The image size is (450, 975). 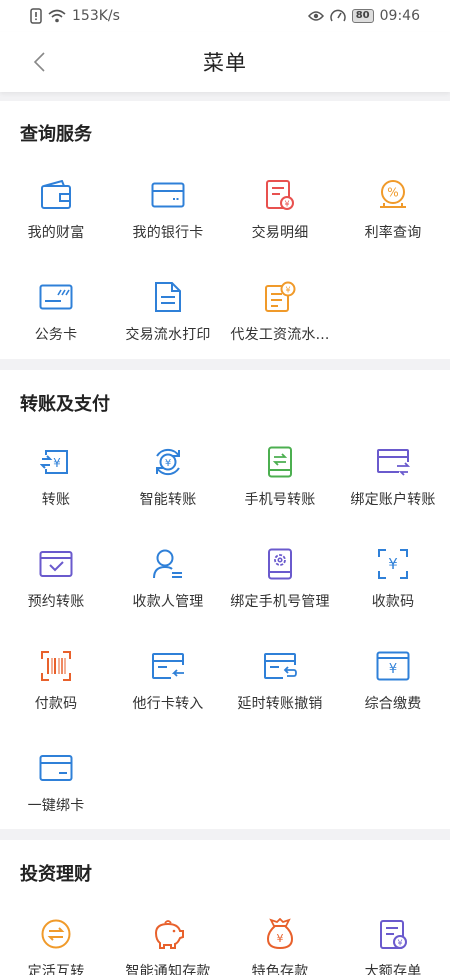 I want to click on clock: 09:46, so click(x=399, y=16).